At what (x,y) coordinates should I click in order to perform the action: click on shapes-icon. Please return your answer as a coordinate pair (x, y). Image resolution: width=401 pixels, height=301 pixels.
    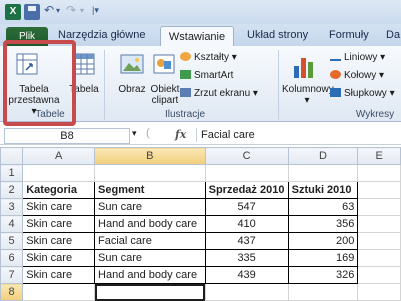
    Looking at the image, I should click on (185, 56).